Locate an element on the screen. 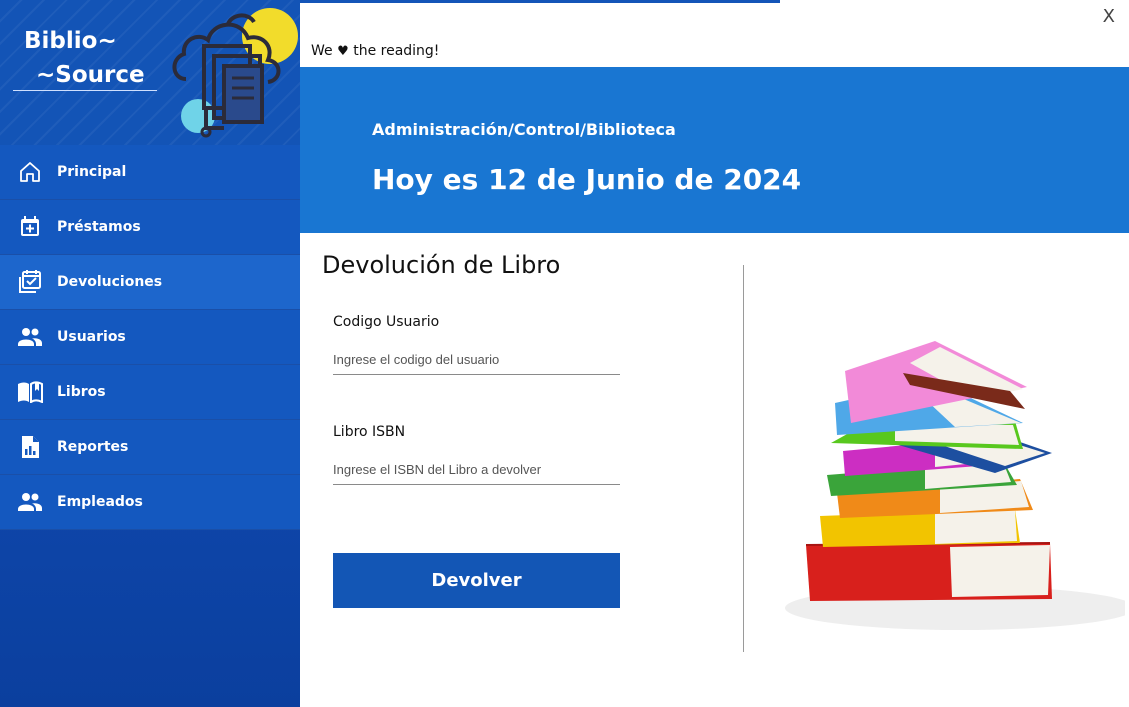 The width and height of the screenshot is (1129, 707). user-code-label: Codigo Usuario is located at coordinates (386, 322).